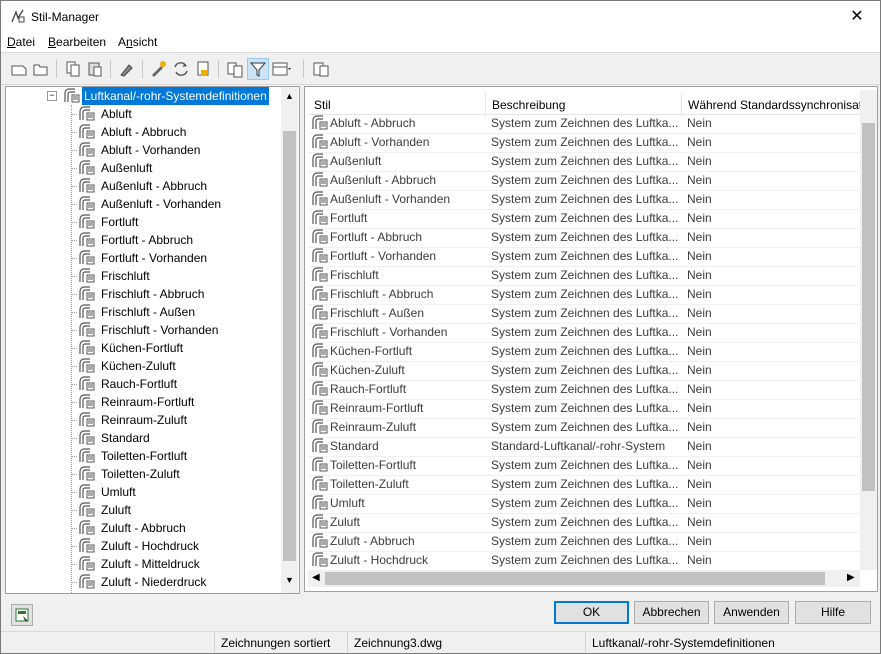 This screenshot has width=881, height=654. What do you see at coordinates (173, 528) in the screenshot?
I see `tree-item: Zuluft - Abbruch` at bounding box center [173, 528].